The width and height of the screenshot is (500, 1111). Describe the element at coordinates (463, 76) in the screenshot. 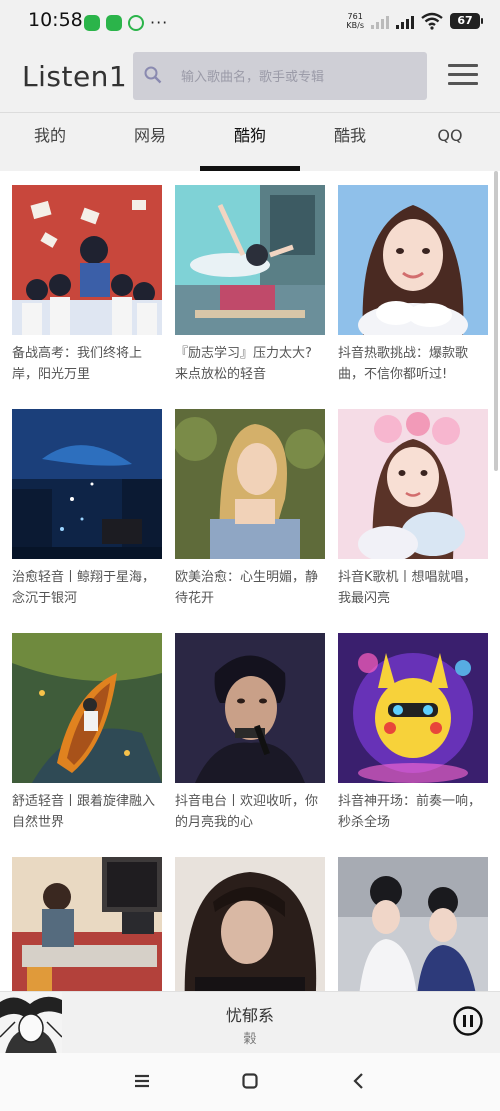

I see `menu-button` at that location.